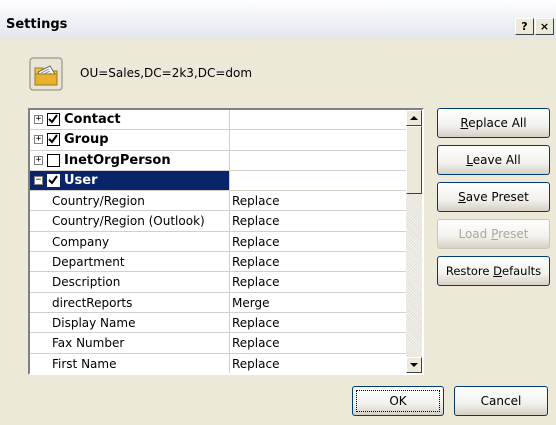 This screenshot has width=556, height=425. Describe the element at coordinates (117, 160) in the screenshot. I see `group-label: InetOrgPerson` at that location.